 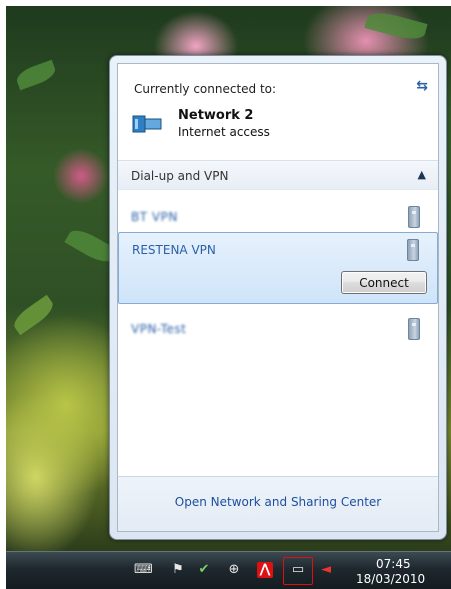 I want to click on vpn-item-test: VPN-Test, so click(x=278, y=329).